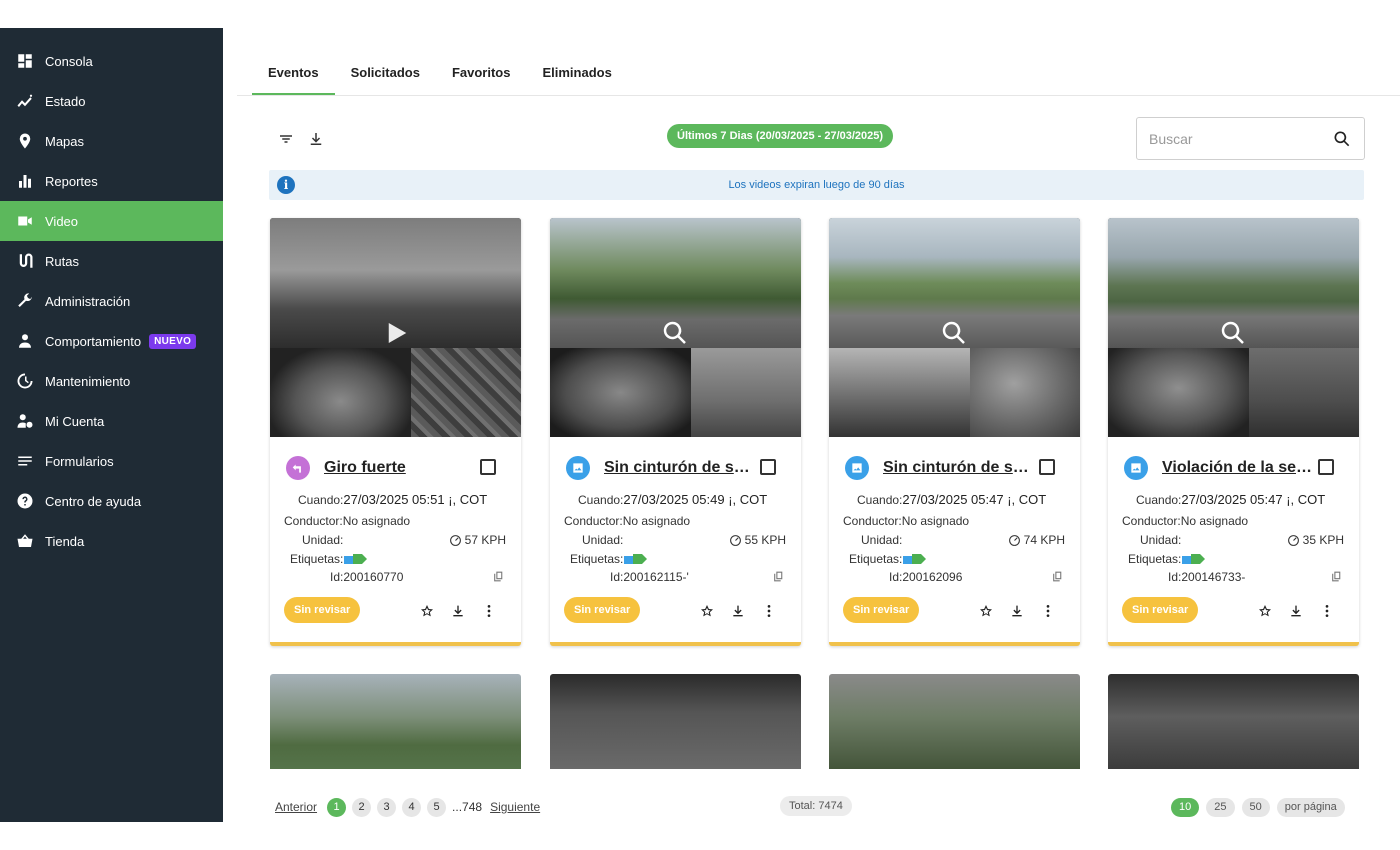  What do you see at coordinates (935, 521) in the screenshot?
I see `driver-value: No asignado` at bounding box center [935, 521].